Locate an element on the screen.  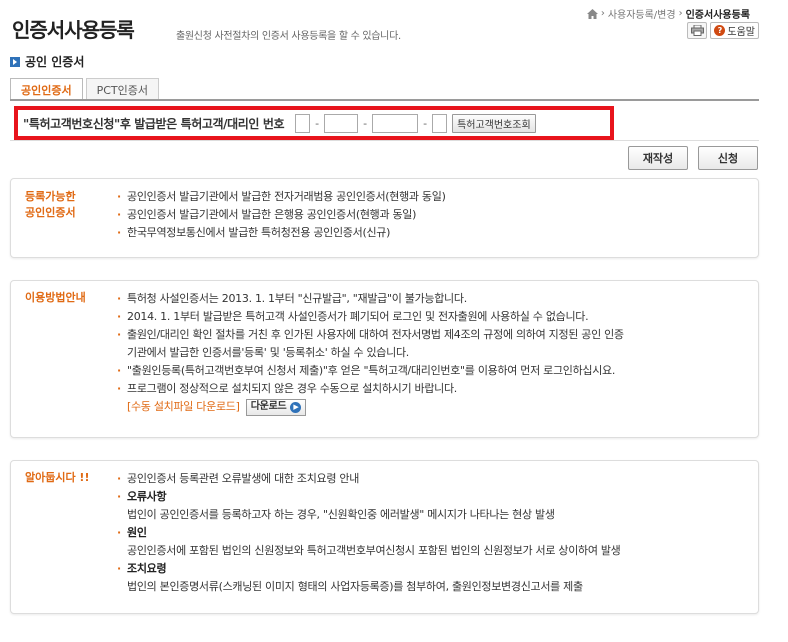
page-title: 인증서사용등록 is located at coordinates (73, 30).